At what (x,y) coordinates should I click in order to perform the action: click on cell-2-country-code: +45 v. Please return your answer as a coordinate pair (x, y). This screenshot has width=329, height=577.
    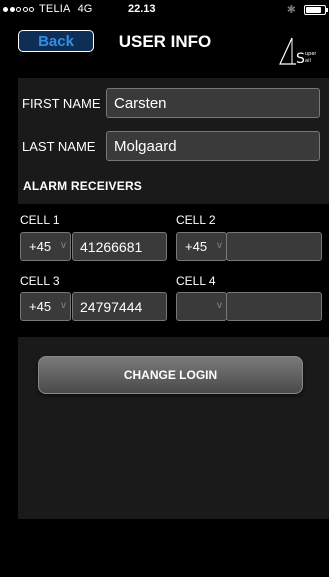
    Looking at the image, I should click on (201, 246).